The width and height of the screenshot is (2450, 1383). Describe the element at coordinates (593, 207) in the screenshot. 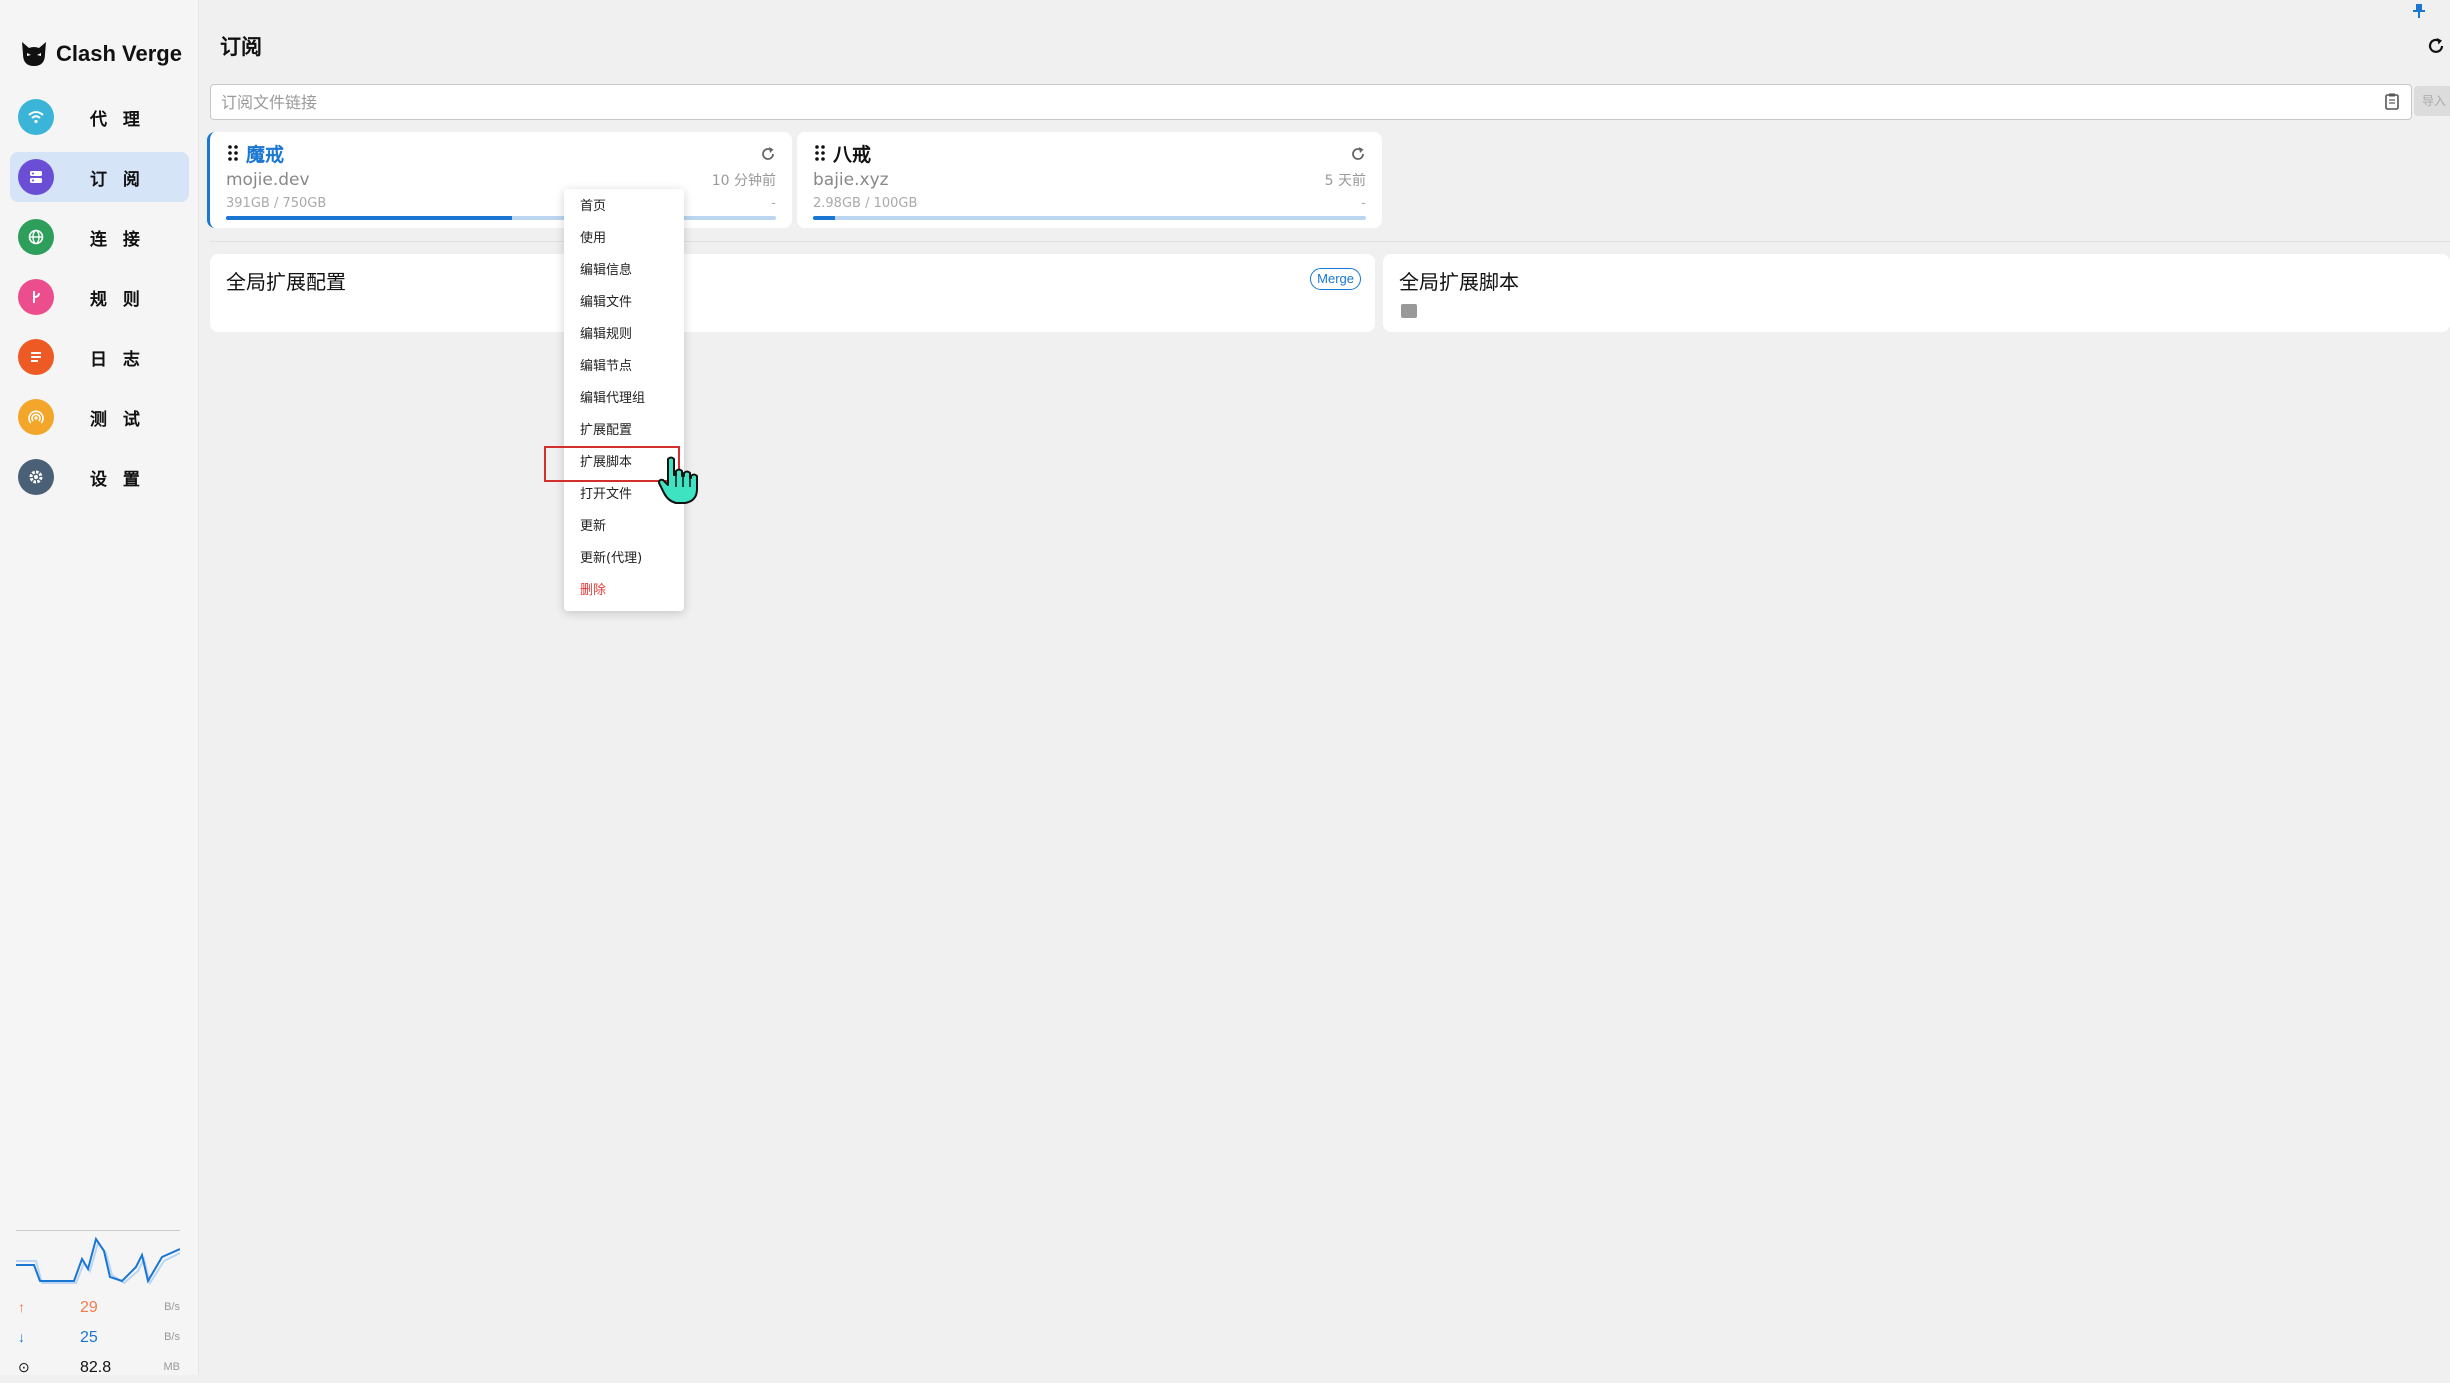

I see `menu-item-home: 首页` at that location.